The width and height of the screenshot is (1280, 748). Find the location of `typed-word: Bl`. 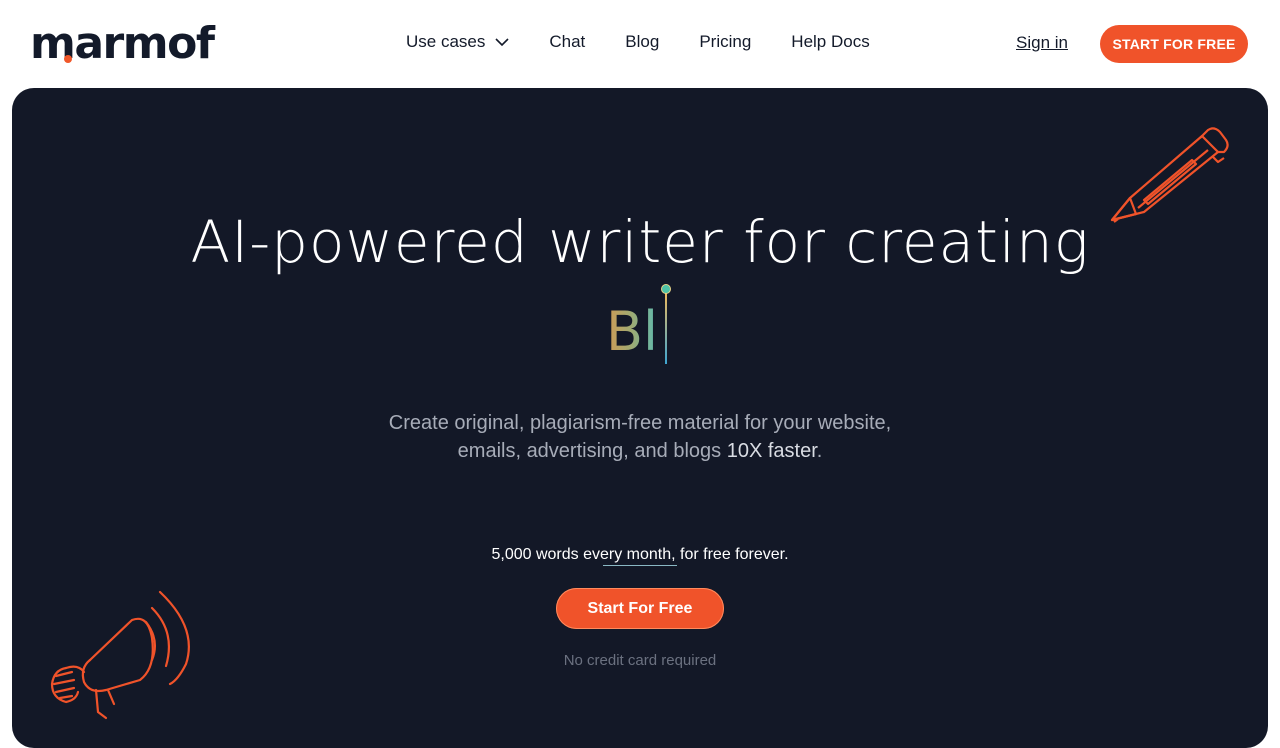

typed-word: Bl is located at coordinates (632, 331).